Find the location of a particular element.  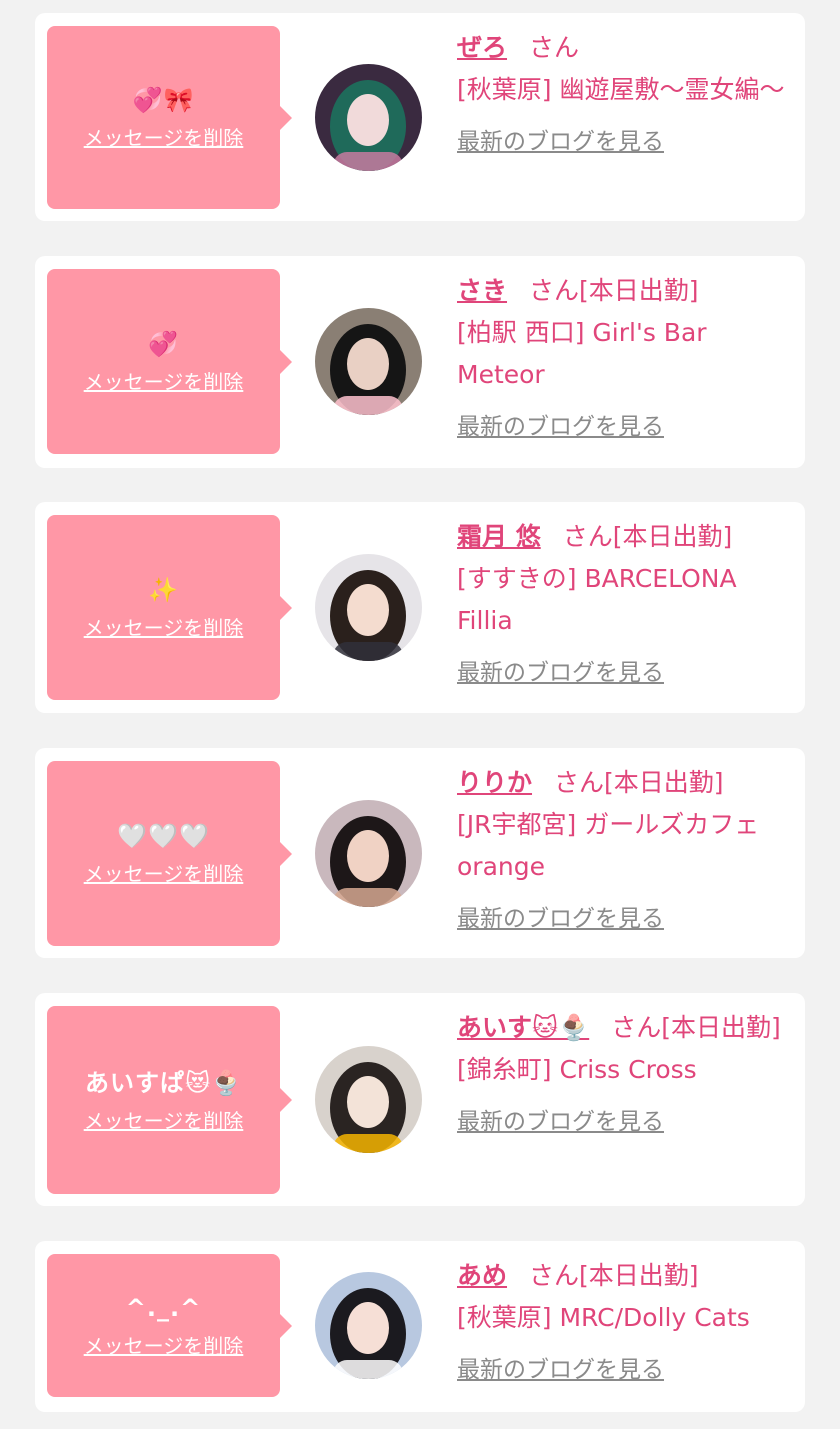

message-bubble: ✨ メッセージを削除 is located at coordinates (169, 607).